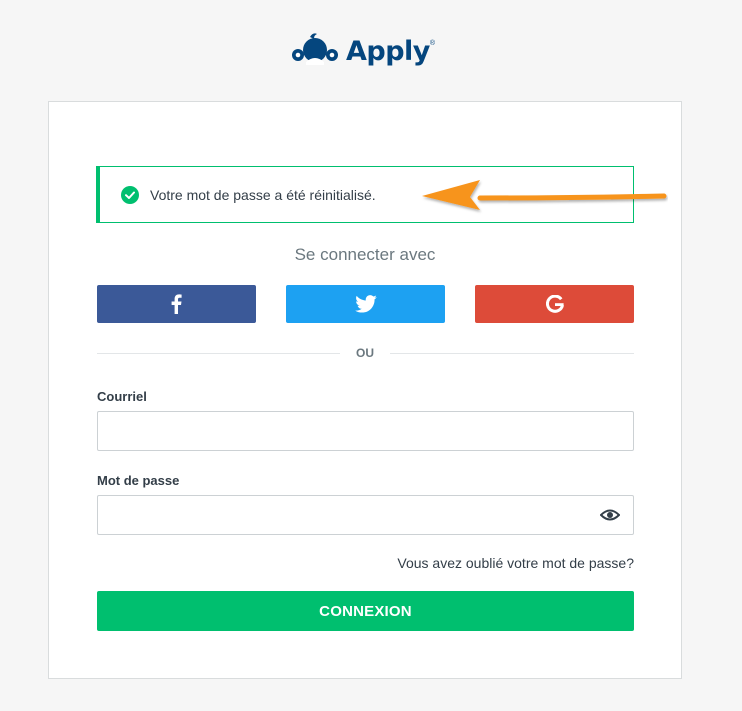 This screenshot has height=711, width=742. I want to click on forgot-password-link: Vous avez oublié votre mot de passe?, so click(515, 563).